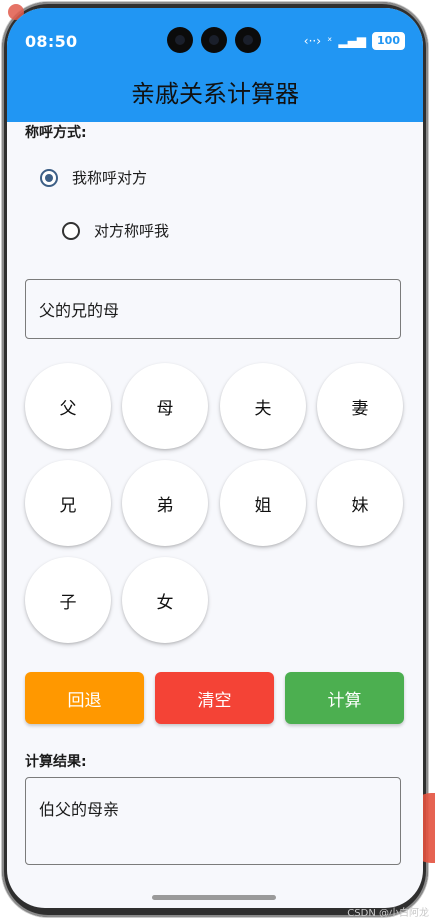 This screenshot has width=435, height=923. Describe the element at coordinates (51, 41) in the screenshot. I see `status-time: 08:50` at that location.